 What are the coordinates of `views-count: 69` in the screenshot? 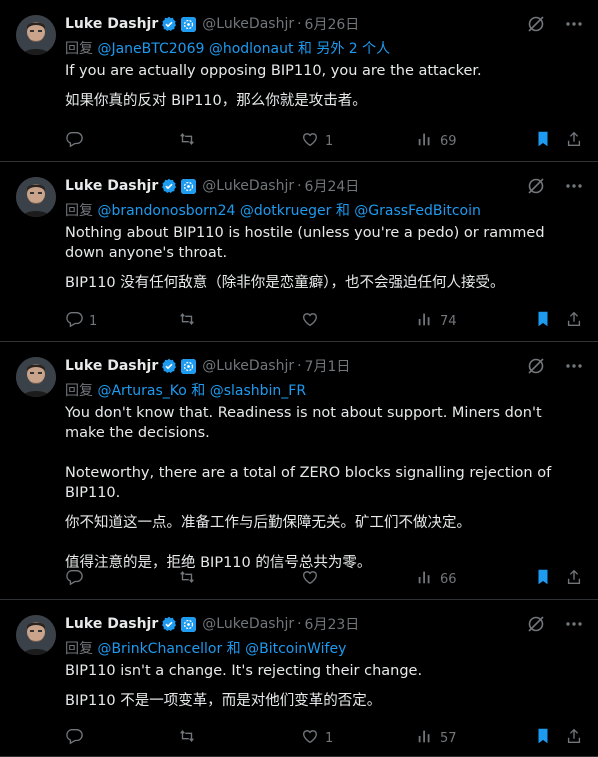 It's located at (448, 141).